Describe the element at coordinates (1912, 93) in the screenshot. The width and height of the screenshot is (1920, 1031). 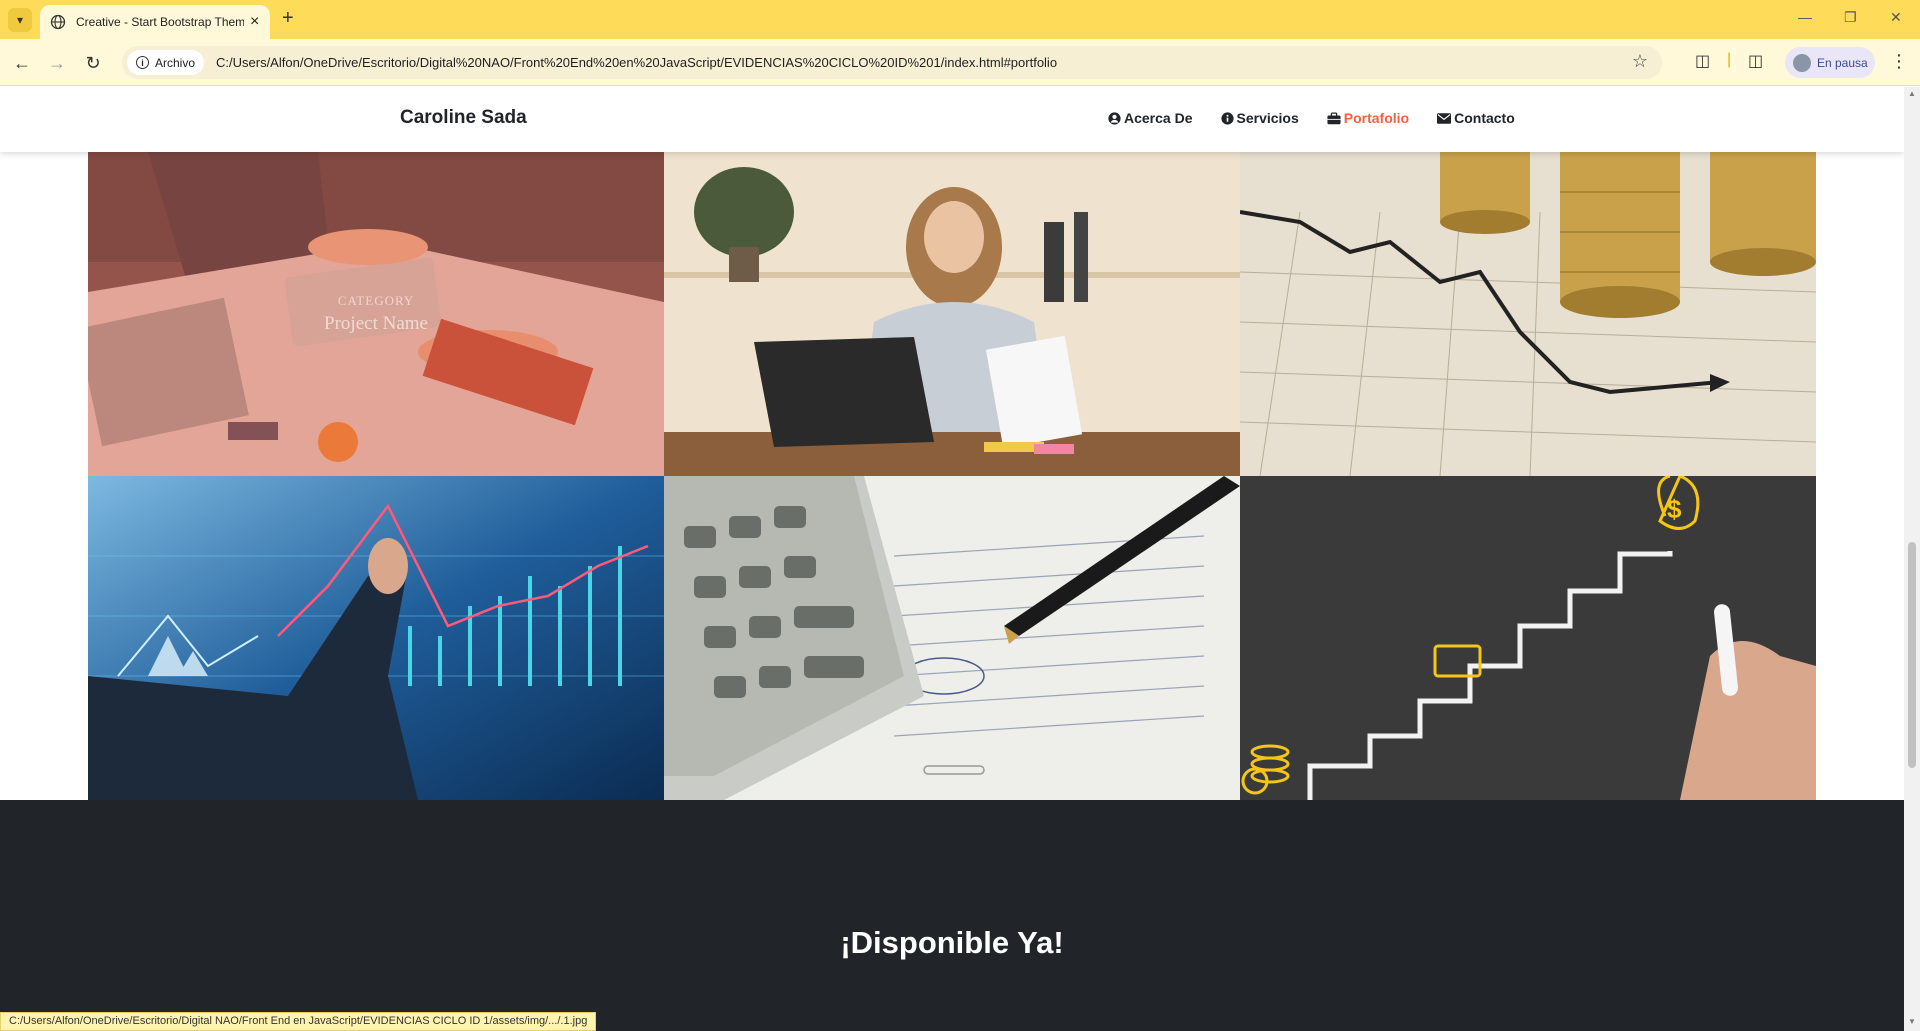
I see `scroll-up-icon: ▲` at that location.